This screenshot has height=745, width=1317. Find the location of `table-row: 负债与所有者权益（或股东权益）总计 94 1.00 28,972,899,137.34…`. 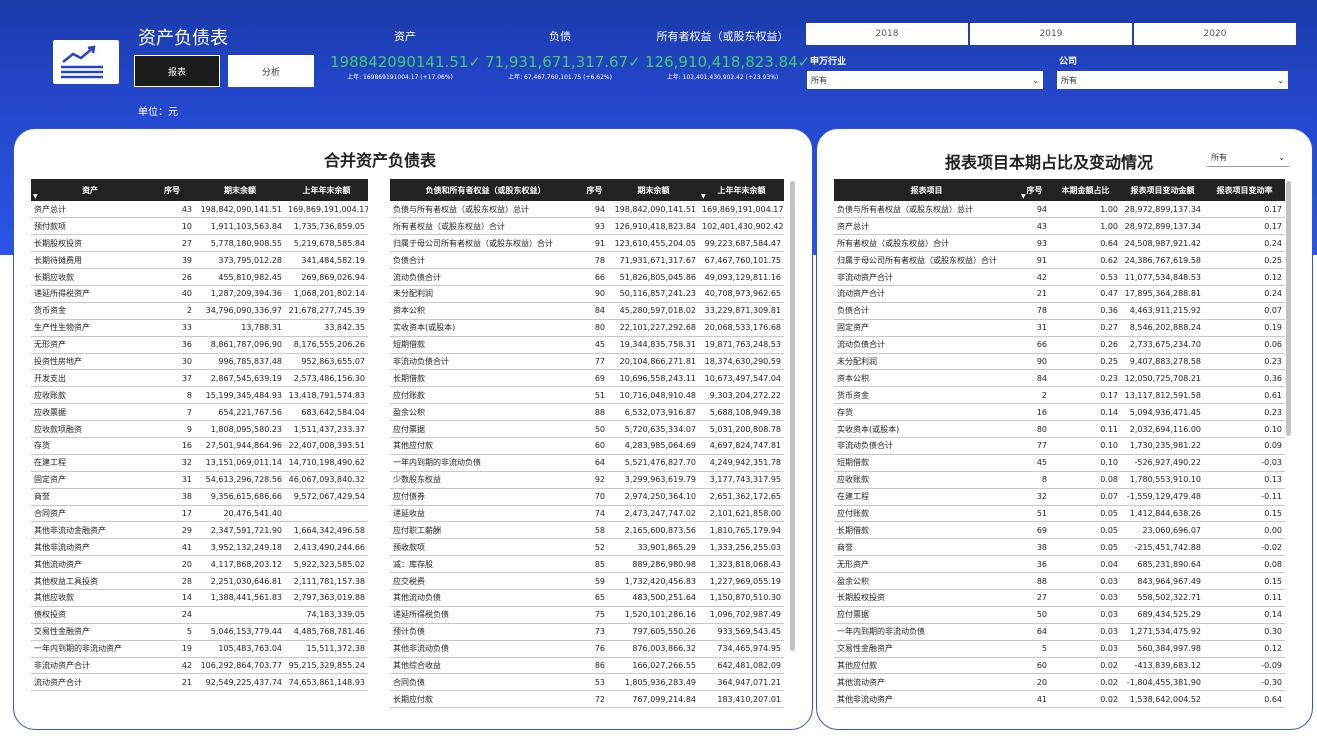

table-row: 负债与所有者权益（或股东权益）总计 94 1.00 28,972,899,137.34… is located at coordinates (1059, 210).